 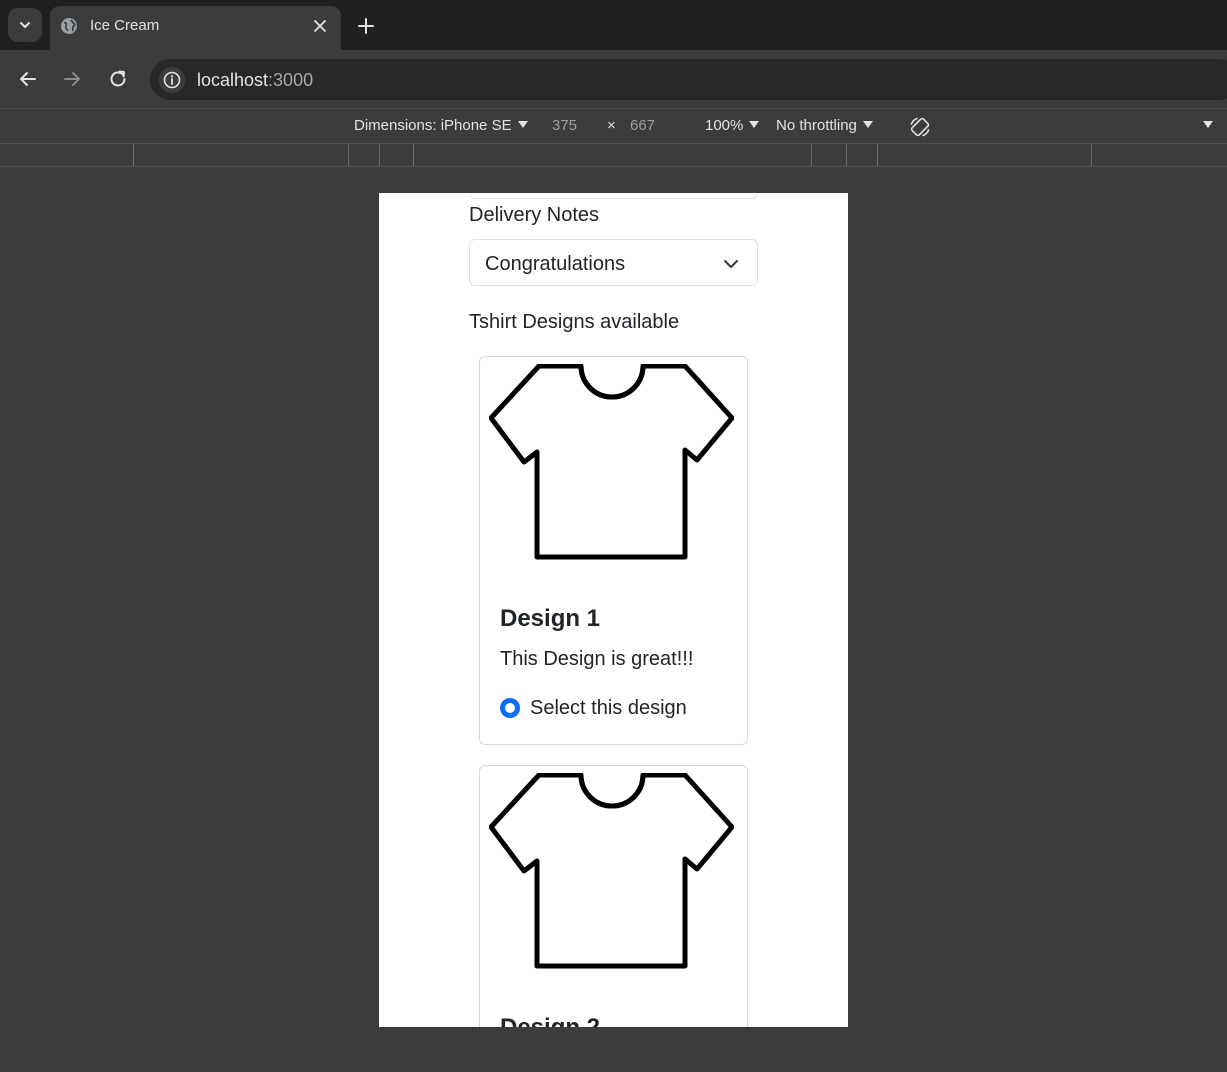 What do you see at coordinates (433, 125) in the screenshot?
I see `dimensions-label: Dimensions: iPhone SE` at bounding box center [433, 125].